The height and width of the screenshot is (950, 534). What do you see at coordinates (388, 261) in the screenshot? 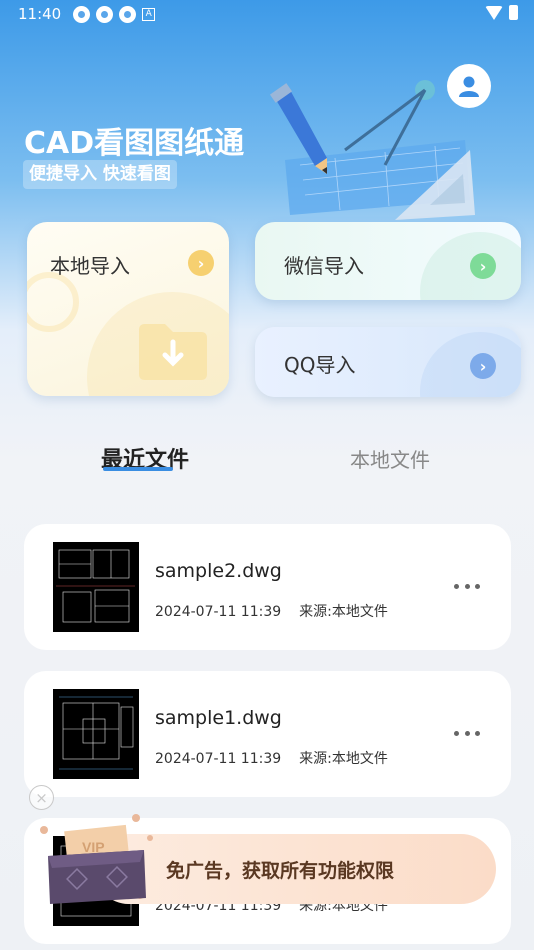
I see `wechat-import-card: 微信导入 ›` at bounding box center [388, 261].